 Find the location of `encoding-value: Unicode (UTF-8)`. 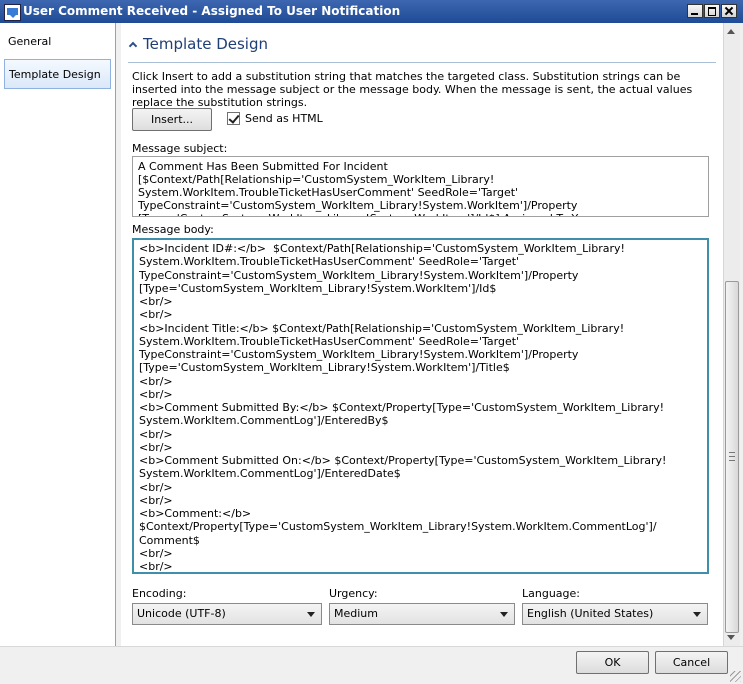

encoding-value: Unicode (UTF-8) is located at coordinates (181, 613).